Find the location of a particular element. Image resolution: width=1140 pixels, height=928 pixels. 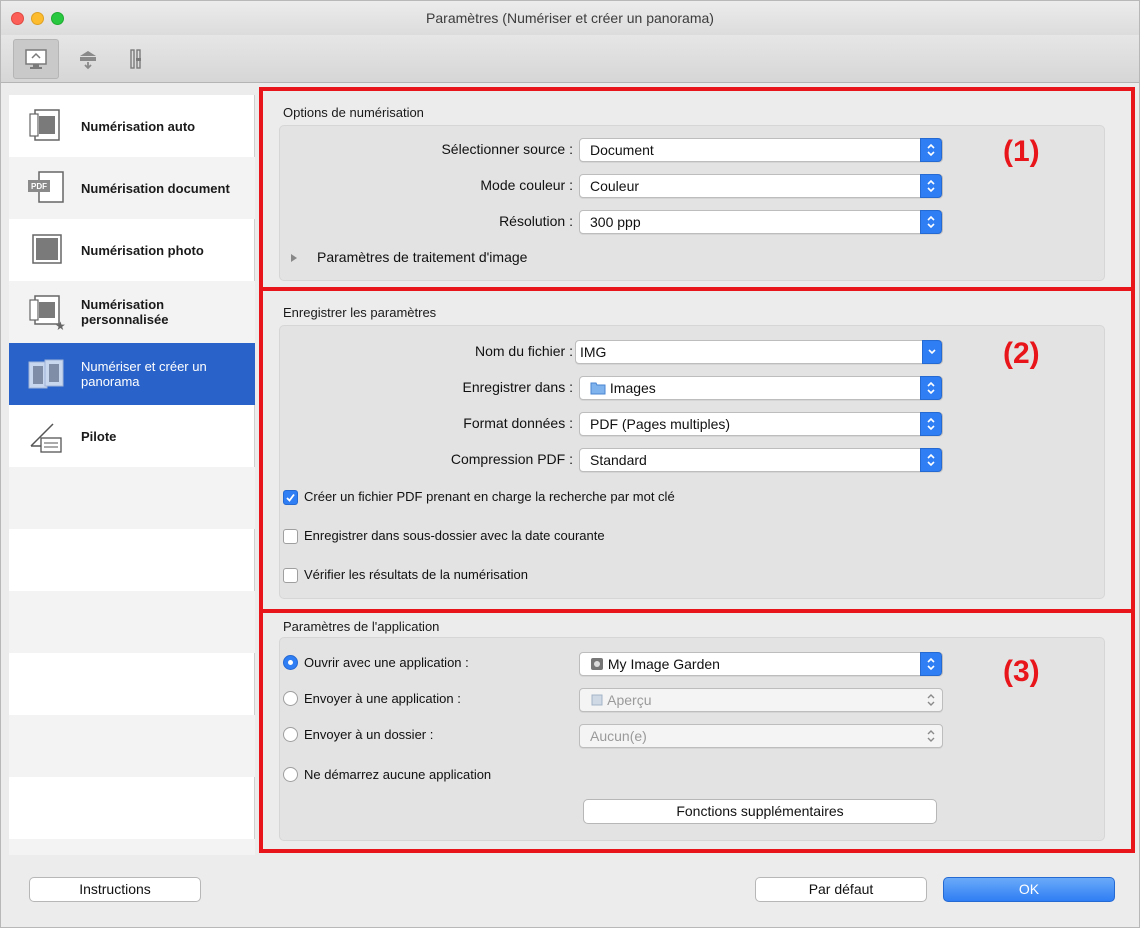

color-mode-label: Mode couleur : is located at coordinates (526, 185).